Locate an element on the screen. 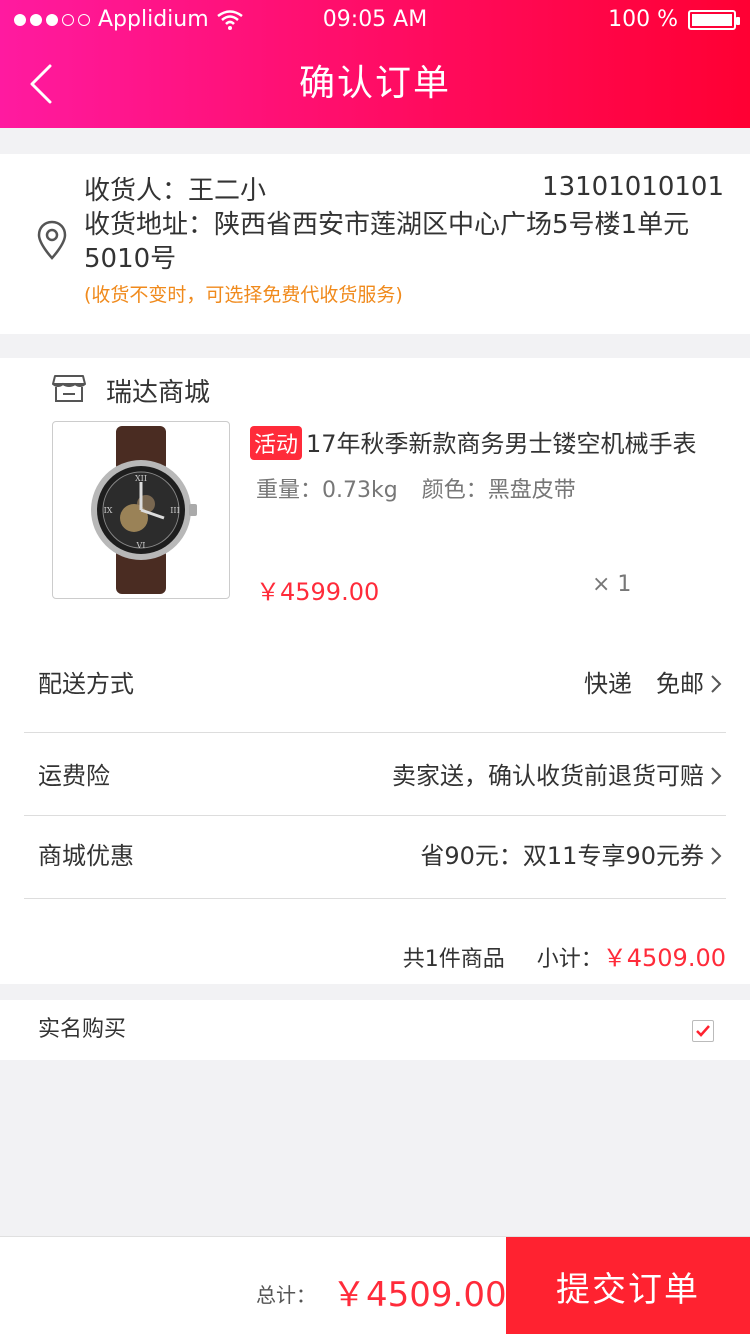 The width and height of the screenshot is (750, 1334). svg-text: XII is located at coordinates (141, 478).